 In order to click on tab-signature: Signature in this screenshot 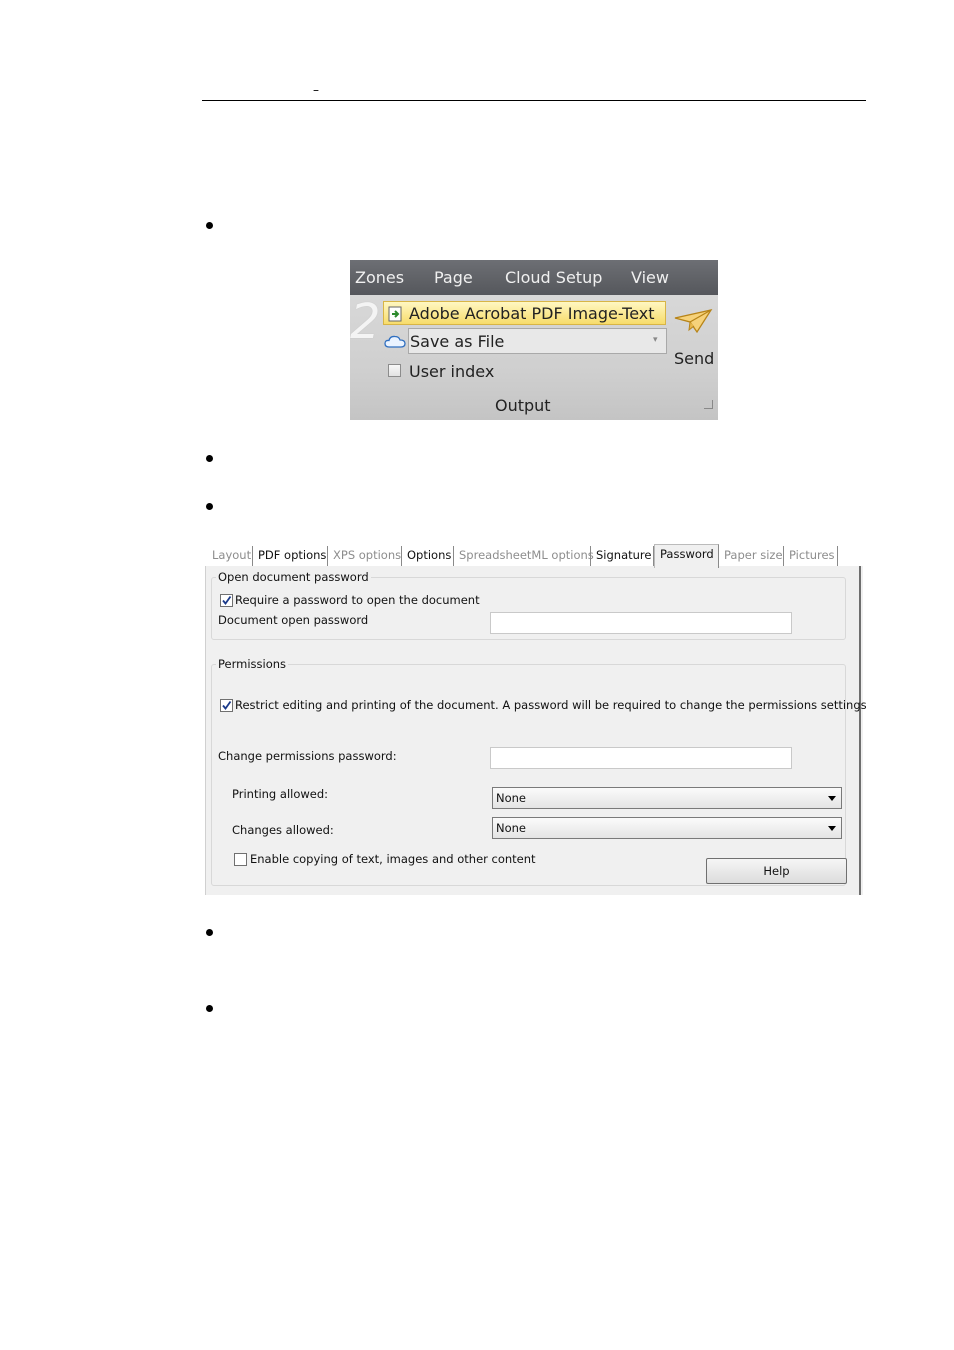, I will do `click(622, 556)`.